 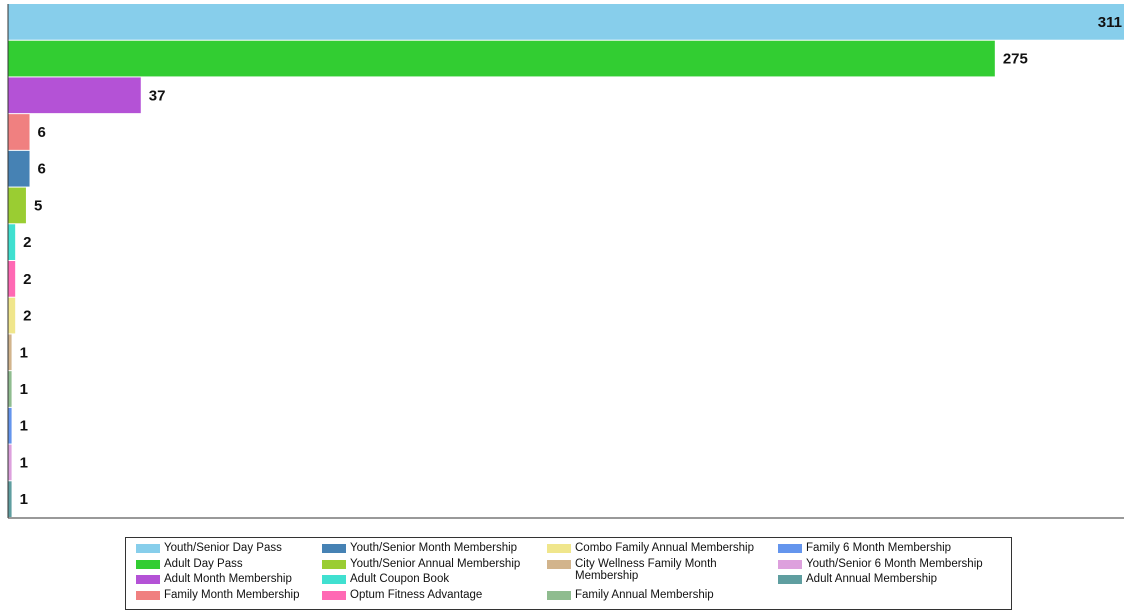 What do you see at coordinates (894, 563) in the screenshot?
I see `legend-label: Youth/Senior 6 Month Membership` at bounding box center [894, 563].